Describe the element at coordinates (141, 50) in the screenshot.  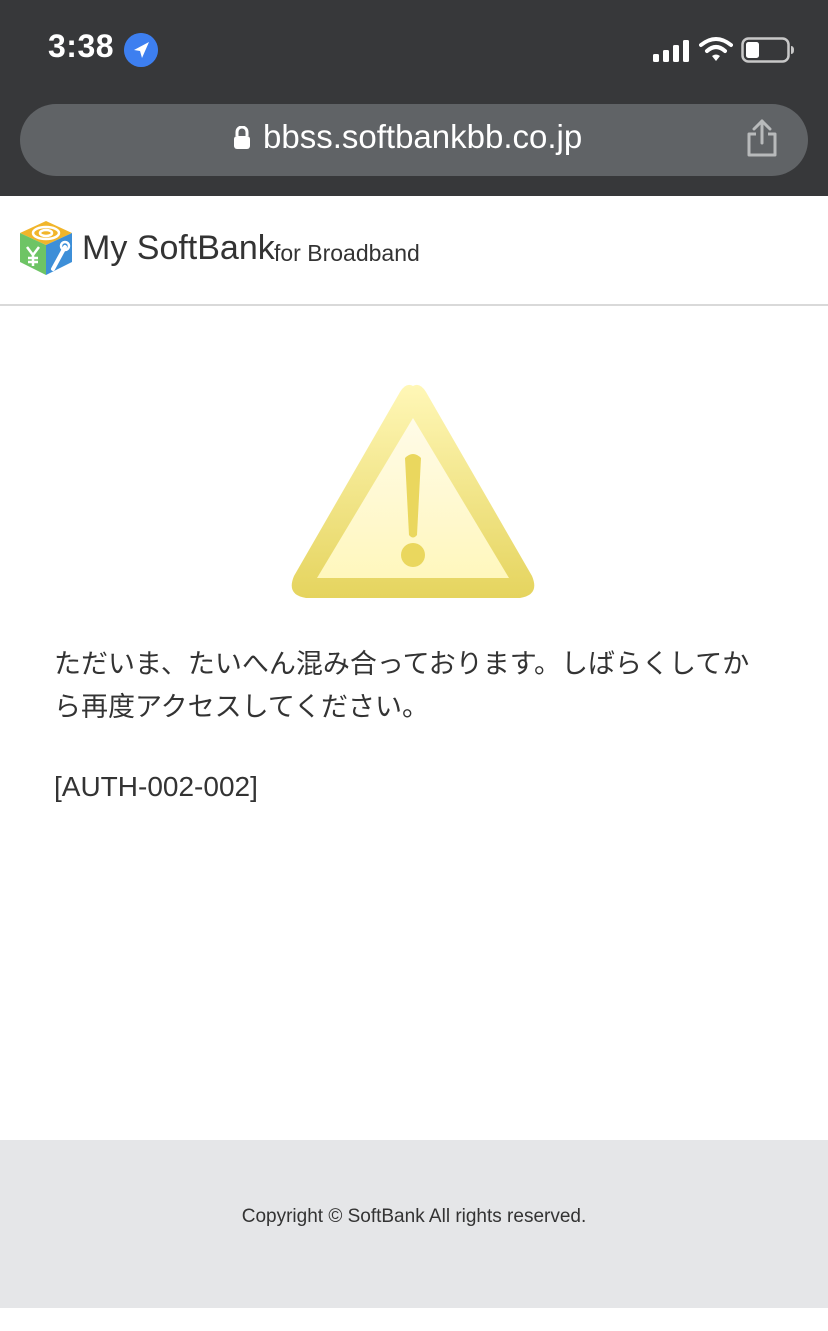
I see `location-arrow-icon` at that location.